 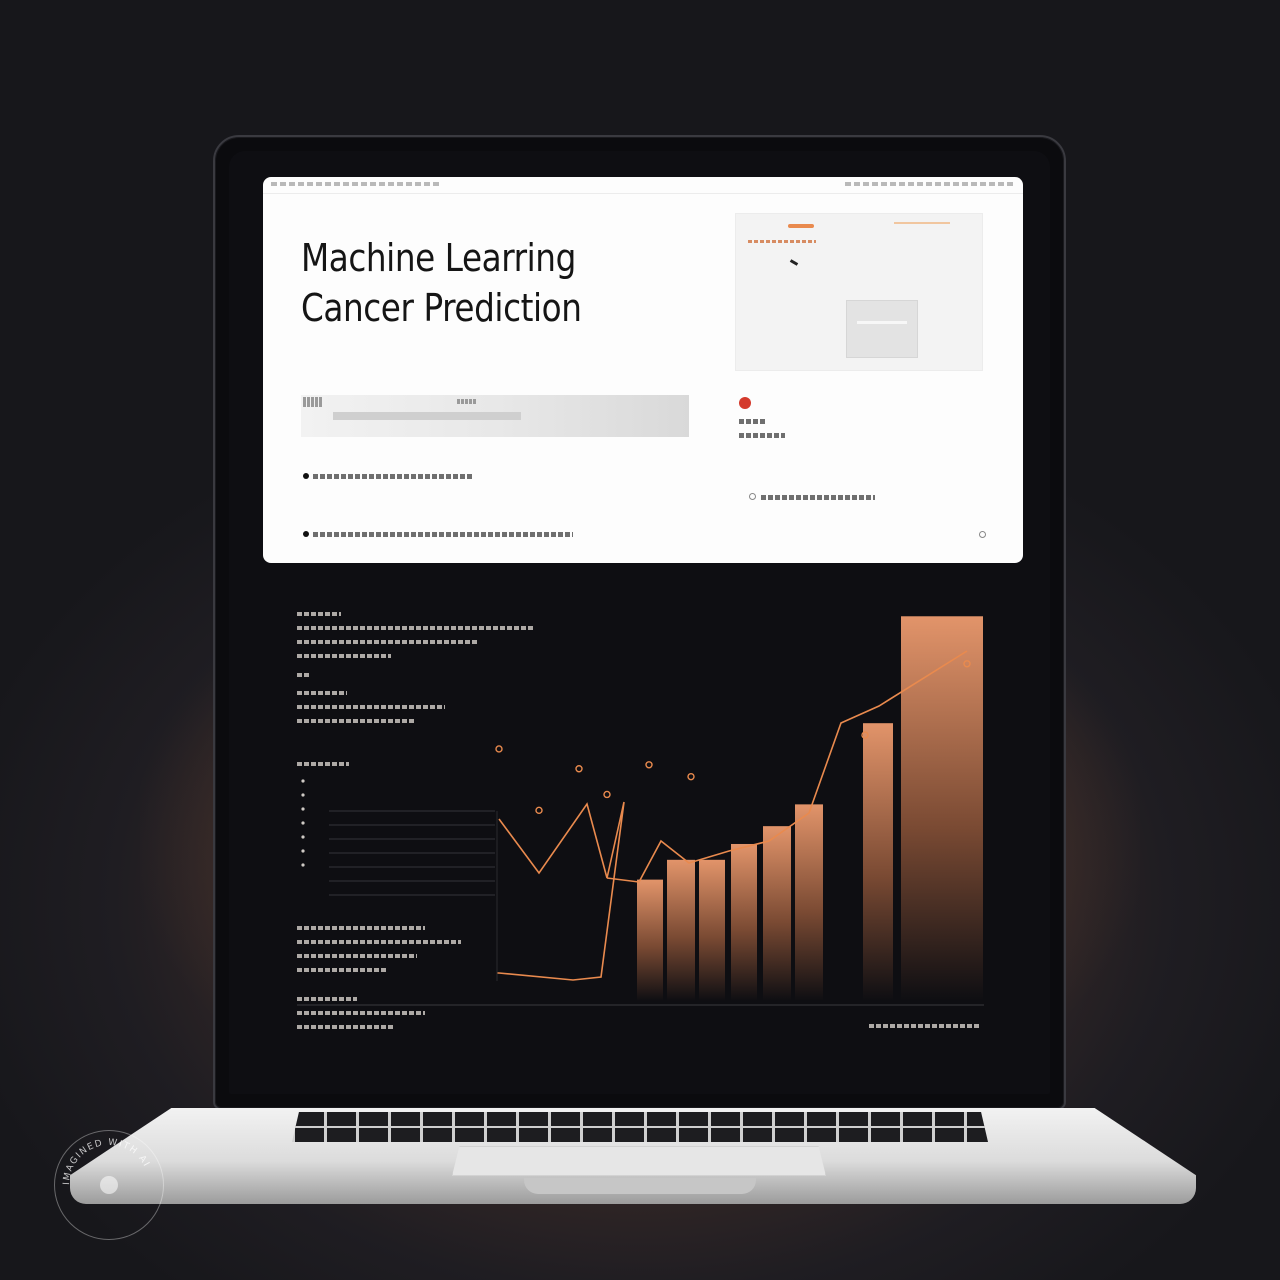 What do you see at coordinates (561, 891) in the screenshot?
I see `chart-line-tangle` at bounding box center [561, 891].